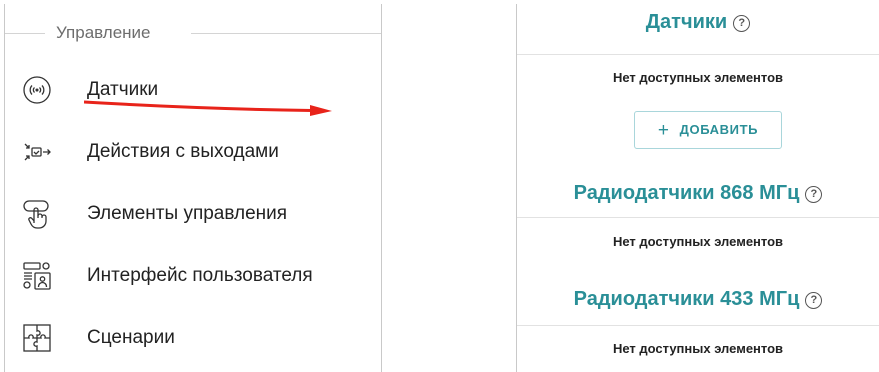 This screenshot has height=372, width=879. What do you see at coordinates (193, 32) in the screenshot?
I see `section-title: Управление` at bounding box center [193, 32].